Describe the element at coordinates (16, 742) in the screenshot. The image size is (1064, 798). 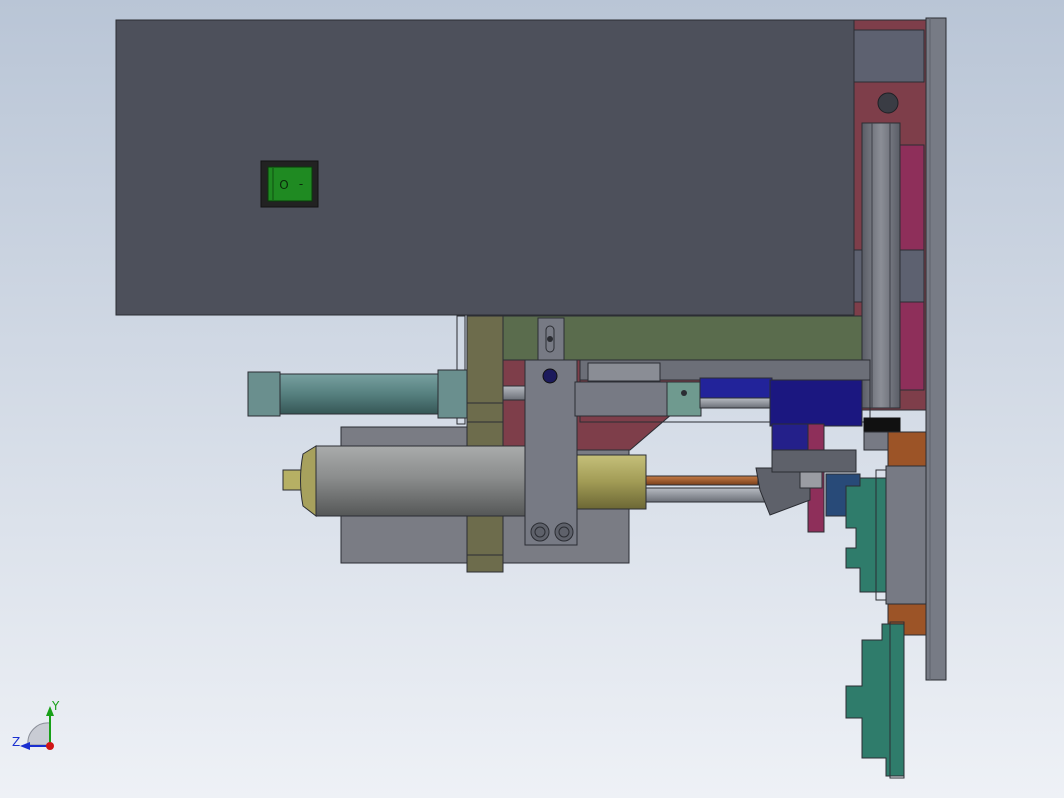
I see `z-axis-label: Z` at that location.